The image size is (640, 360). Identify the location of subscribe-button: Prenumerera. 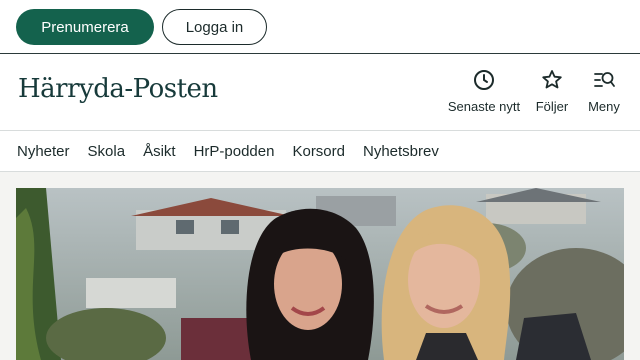
(85, 27).